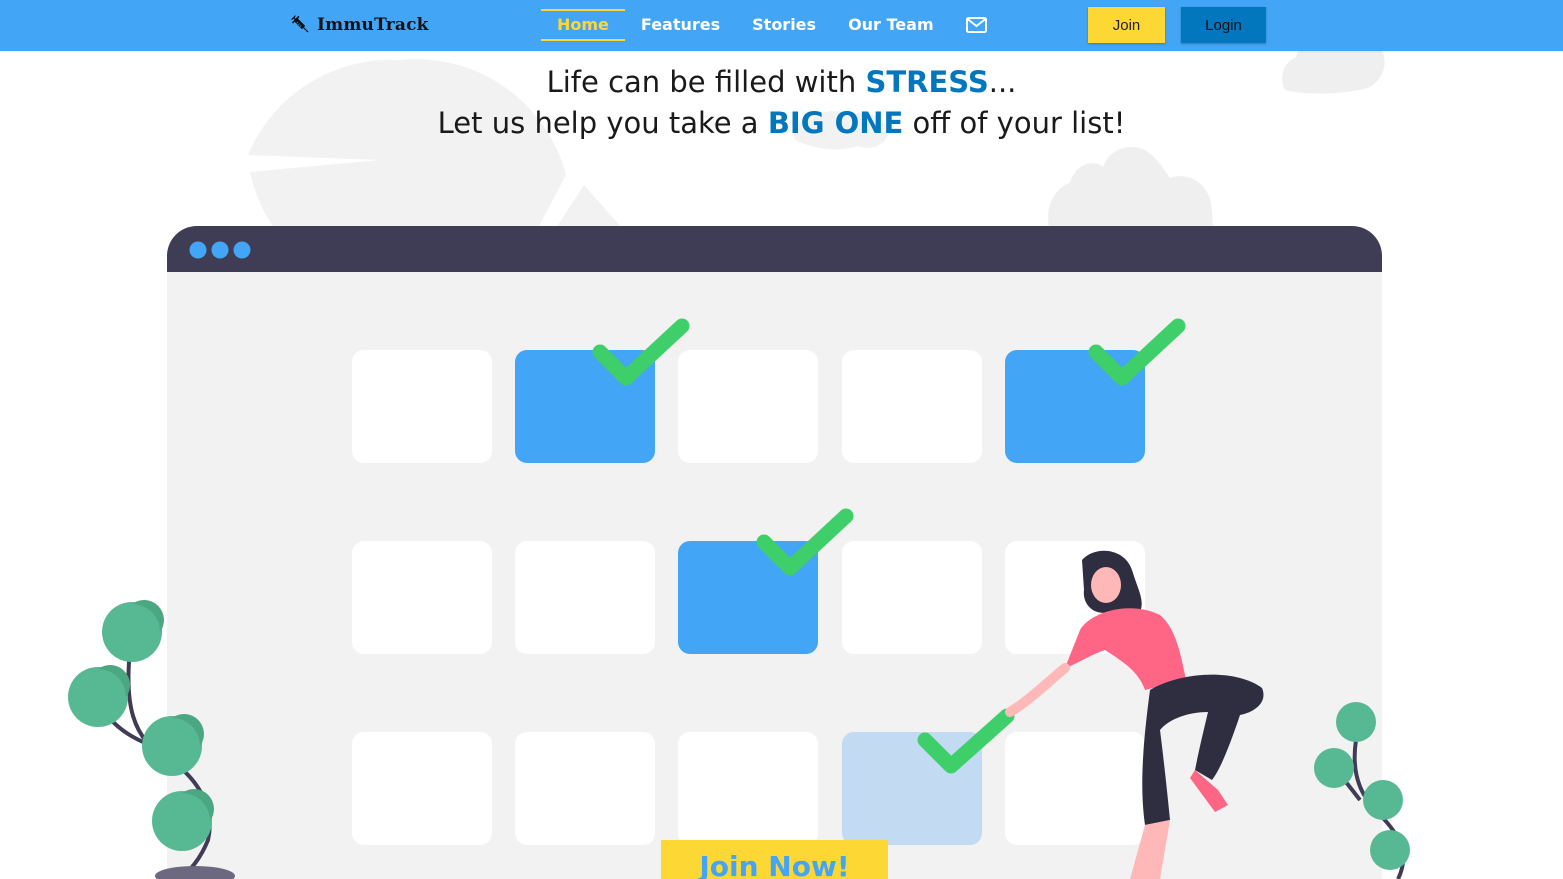  Describe the element at coordinates (373, 25) in the screenshot. I see `brand-name: ImmuTrack` at that location.